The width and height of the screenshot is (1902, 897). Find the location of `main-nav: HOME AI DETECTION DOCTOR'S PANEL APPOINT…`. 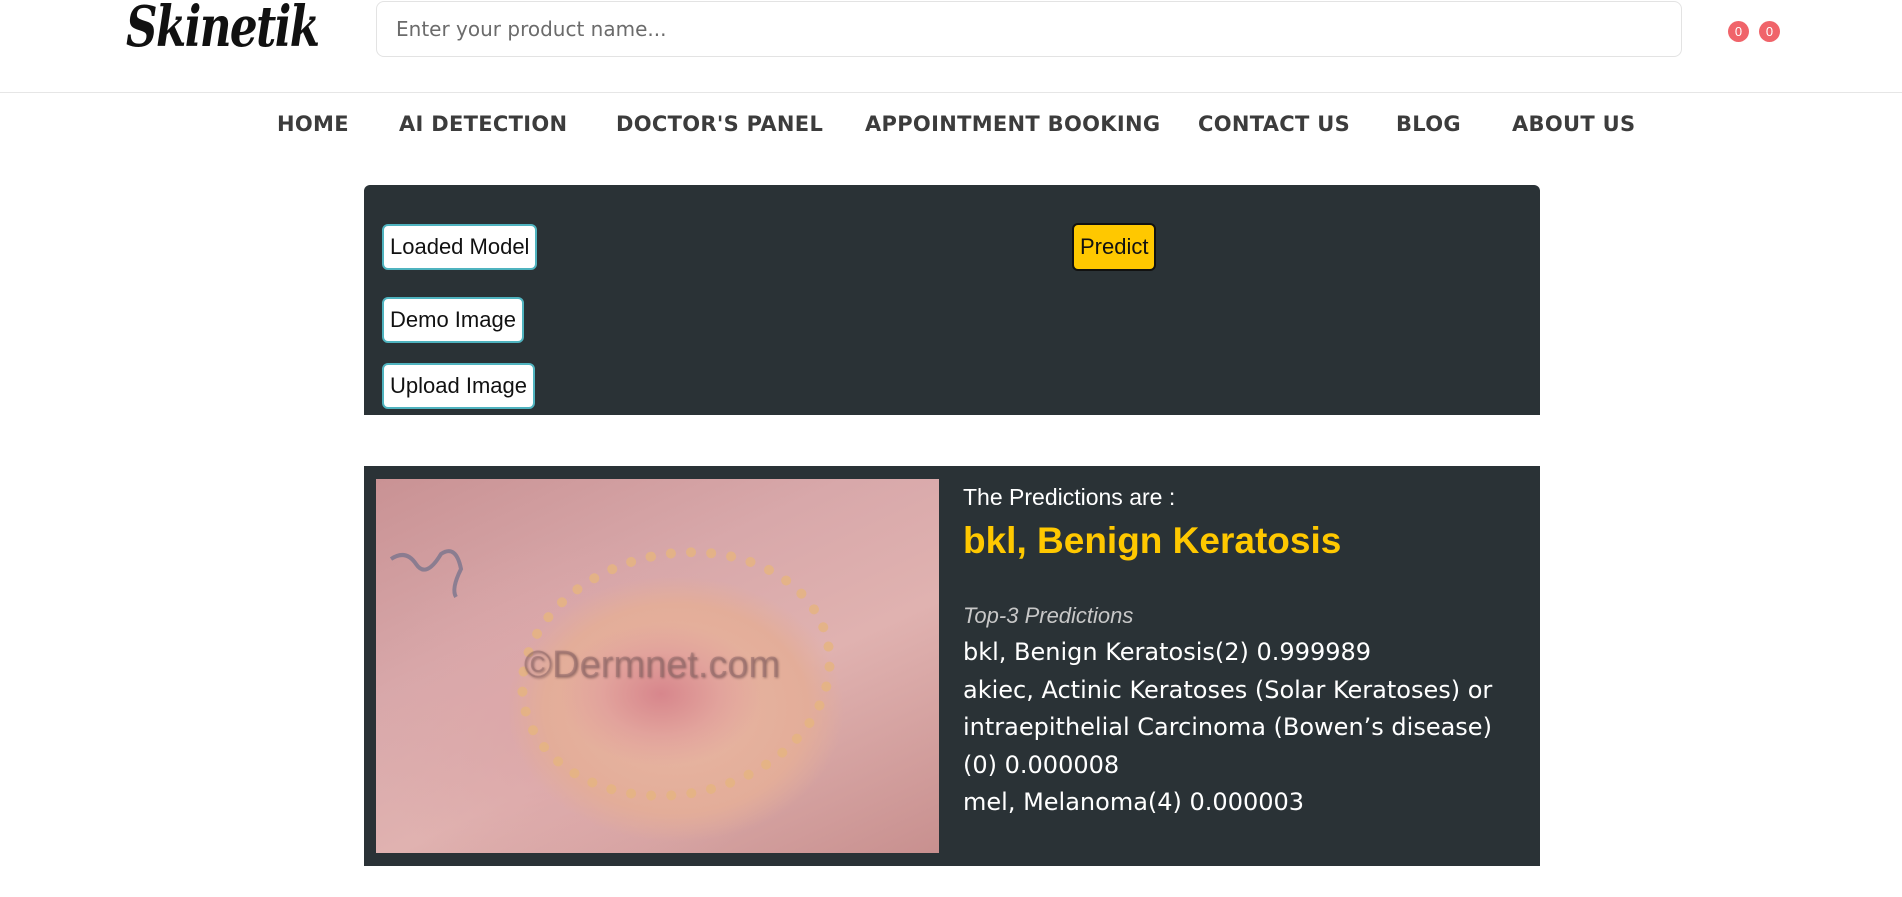

main-nav: HOME AI DETECTION DOCTOR'S PANEL APPOINT… is located at coordinates (951, 127).